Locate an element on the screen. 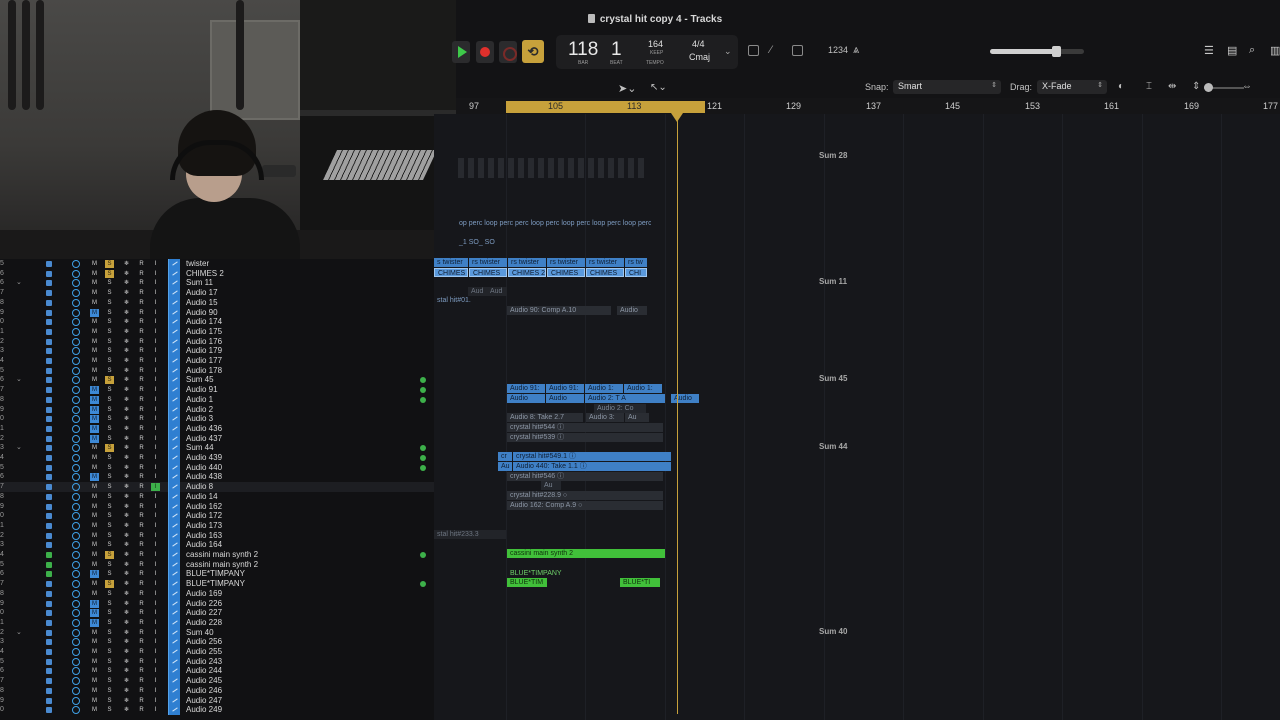 The height and width of the screenshot is (720, 1280). track-header: 6 ⌄ M S ❄ R I Sum 45 is located at coordinates (217, 380).